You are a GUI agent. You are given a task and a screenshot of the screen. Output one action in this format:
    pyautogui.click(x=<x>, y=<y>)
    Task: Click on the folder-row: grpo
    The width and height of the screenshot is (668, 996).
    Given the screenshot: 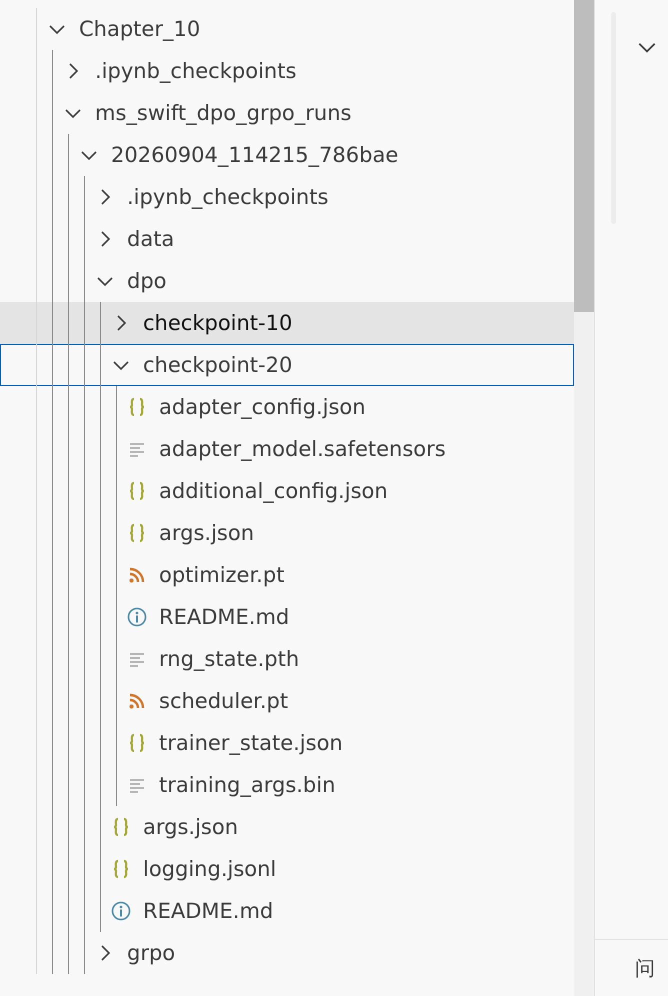 What is the action you would take?
    pyautogui.click(x=287, y=953)
    